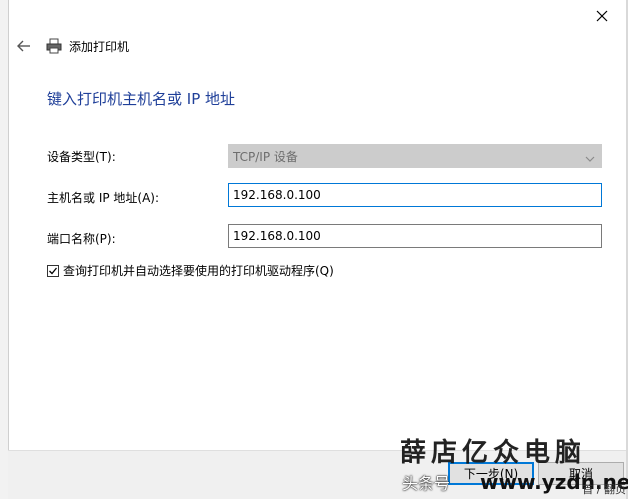 This screenshot has height=499, width=628. What do you see at coordinates (103, 198) in the screenshot?
I see `hostname-label: 主机名或 IP 地址(A):` at bounding box center [103, 198].